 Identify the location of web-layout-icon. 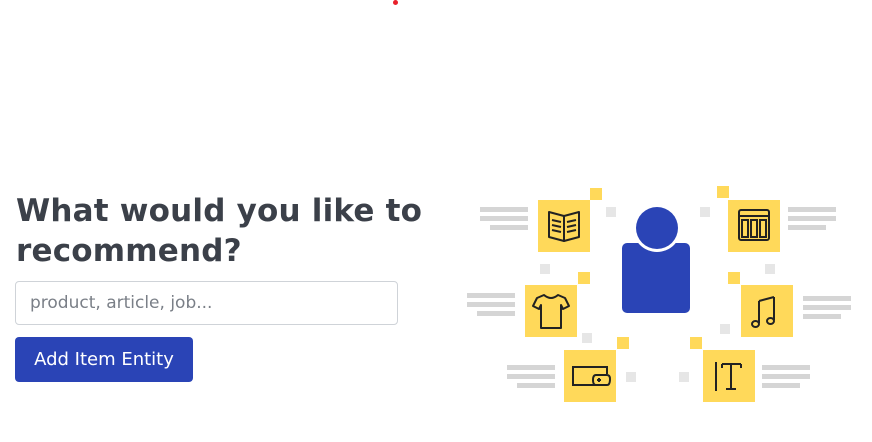
(754, 226).